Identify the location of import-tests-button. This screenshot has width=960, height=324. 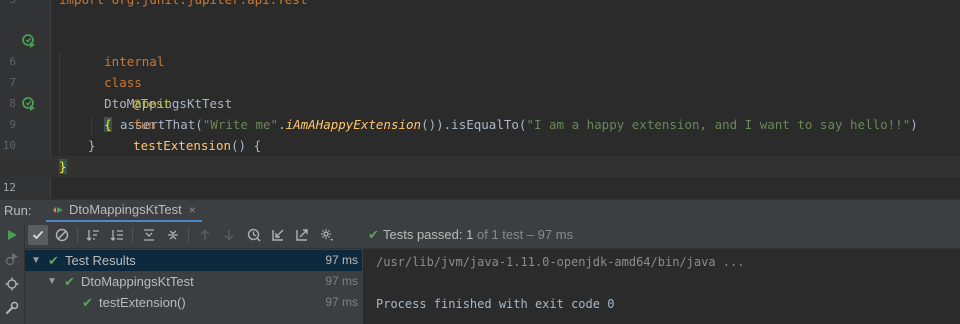
(278, 235).